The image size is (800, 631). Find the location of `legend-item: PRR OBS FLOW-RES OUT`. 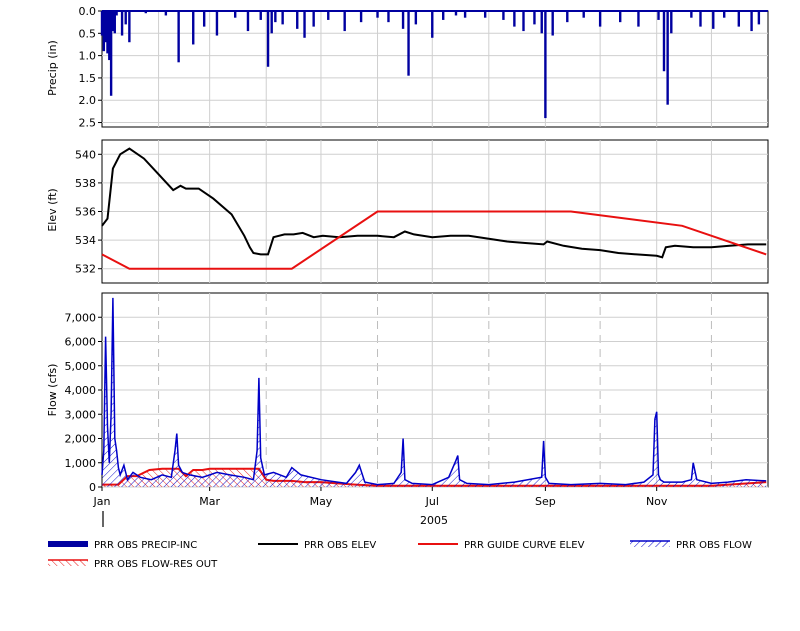

legend-item: PRR OBS FLOW-RES OUT is located at coordinates (133, 564).